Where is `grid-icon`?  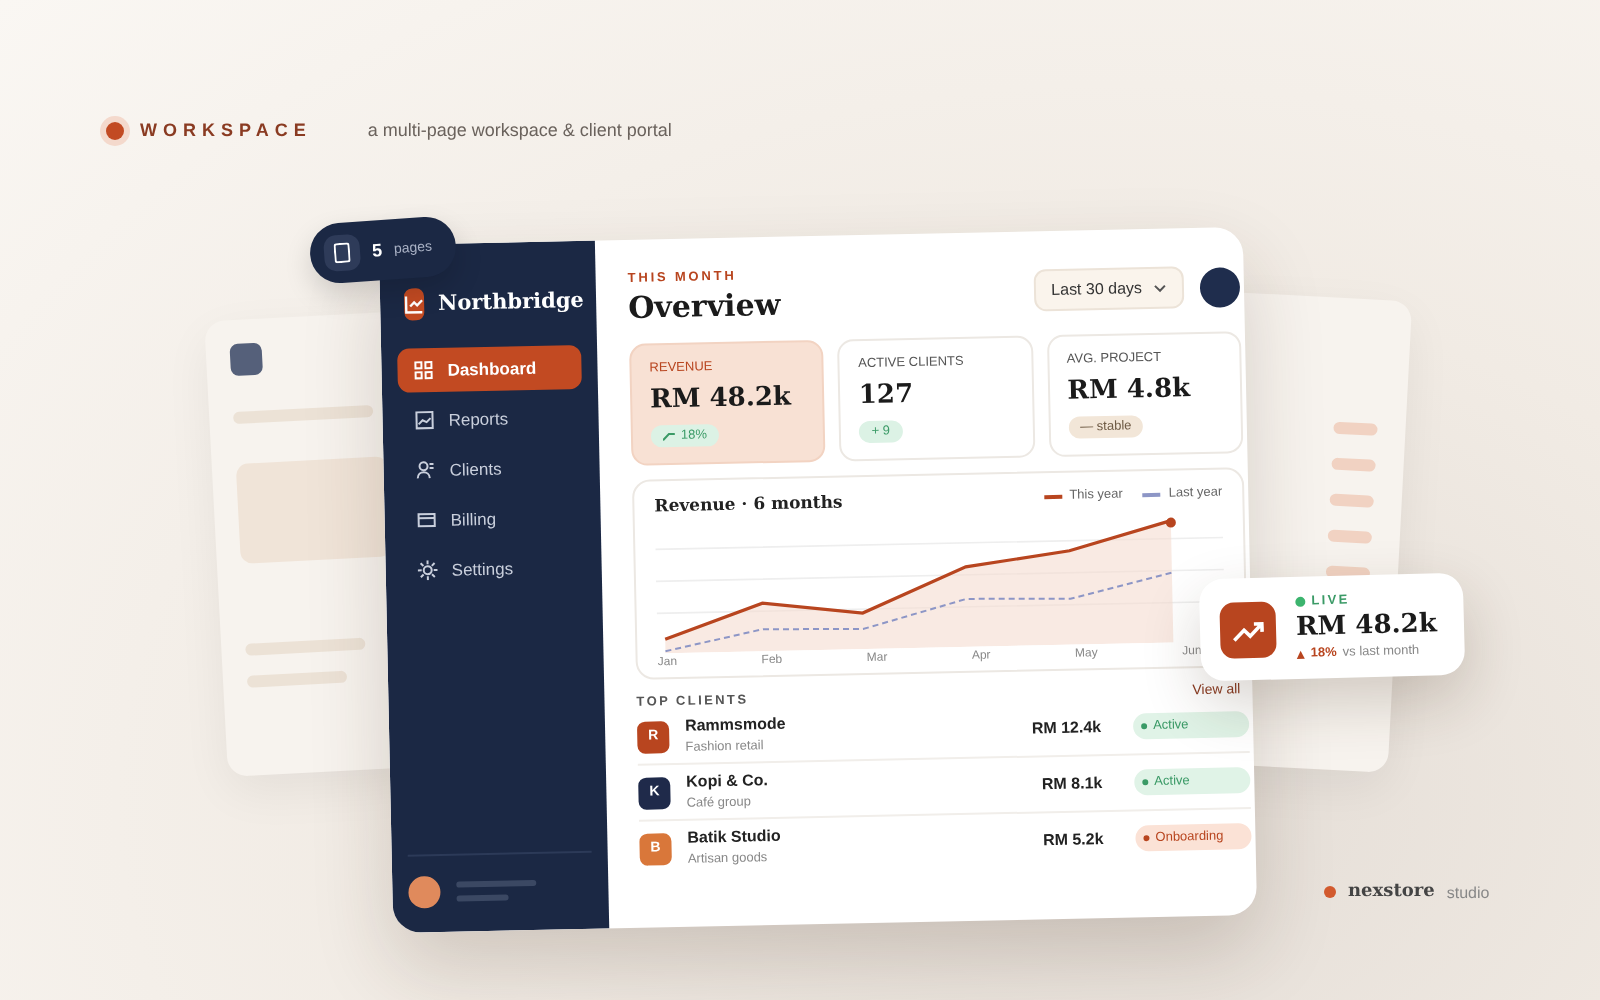 grid-icon is located at coordinates (423, 370).